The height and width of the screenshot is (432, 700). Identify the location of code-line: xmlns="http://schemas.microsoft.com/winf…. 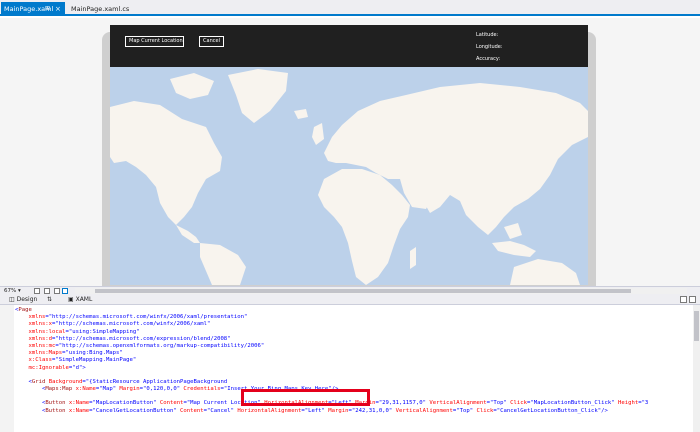
(353, 317).